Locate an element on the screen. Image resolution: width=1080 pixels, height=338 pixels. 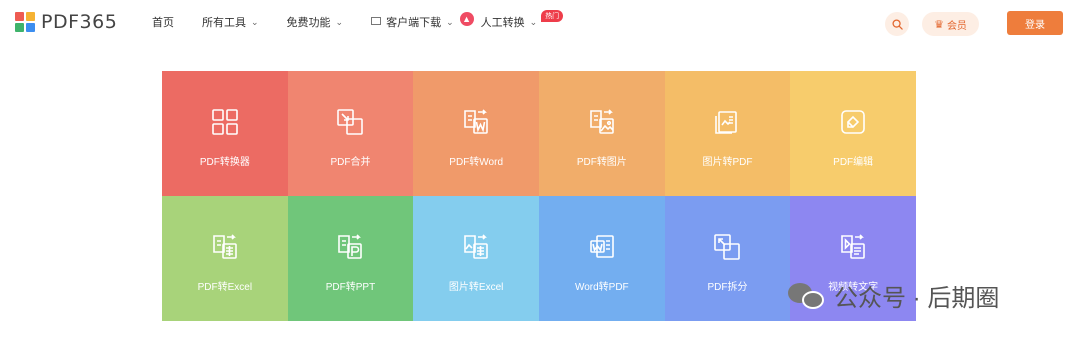
nav-all-tools-label: 所有工具 is located at coordinates (224, 23).